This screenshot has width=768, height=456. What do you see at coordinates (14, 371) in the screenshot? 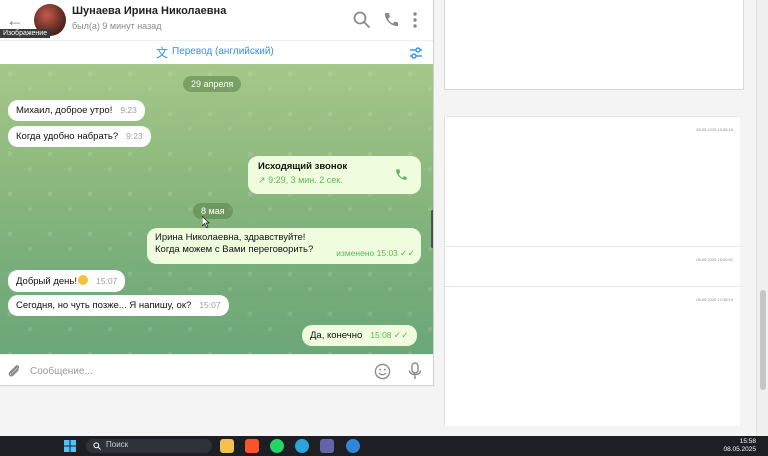
I see `attach-icon` at bounding box center [14, 371].